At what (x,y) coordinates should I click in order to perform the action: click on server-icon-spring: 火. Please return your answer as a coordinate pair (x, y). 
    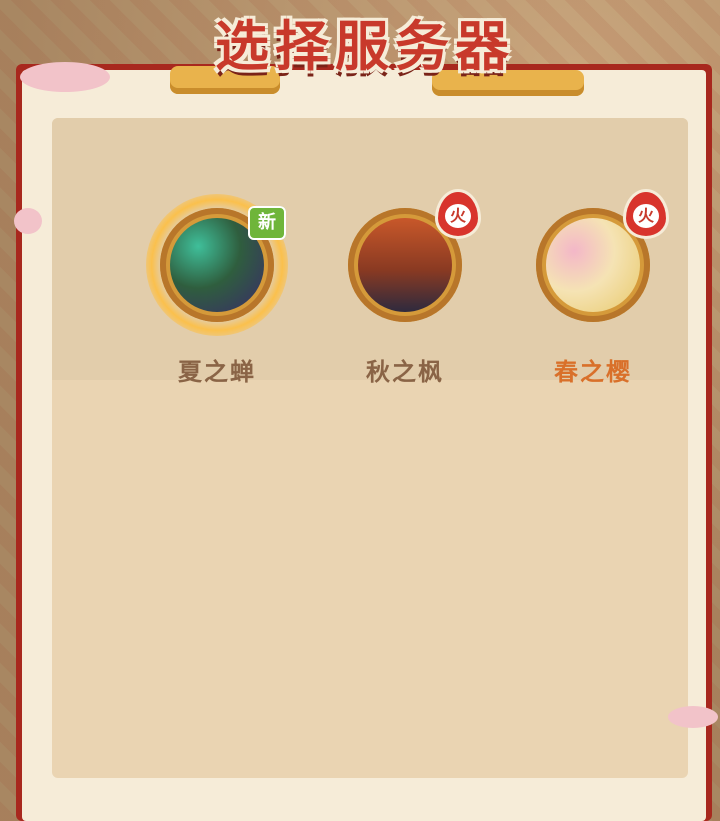
    Looking at the image, I should click on (597, 261).